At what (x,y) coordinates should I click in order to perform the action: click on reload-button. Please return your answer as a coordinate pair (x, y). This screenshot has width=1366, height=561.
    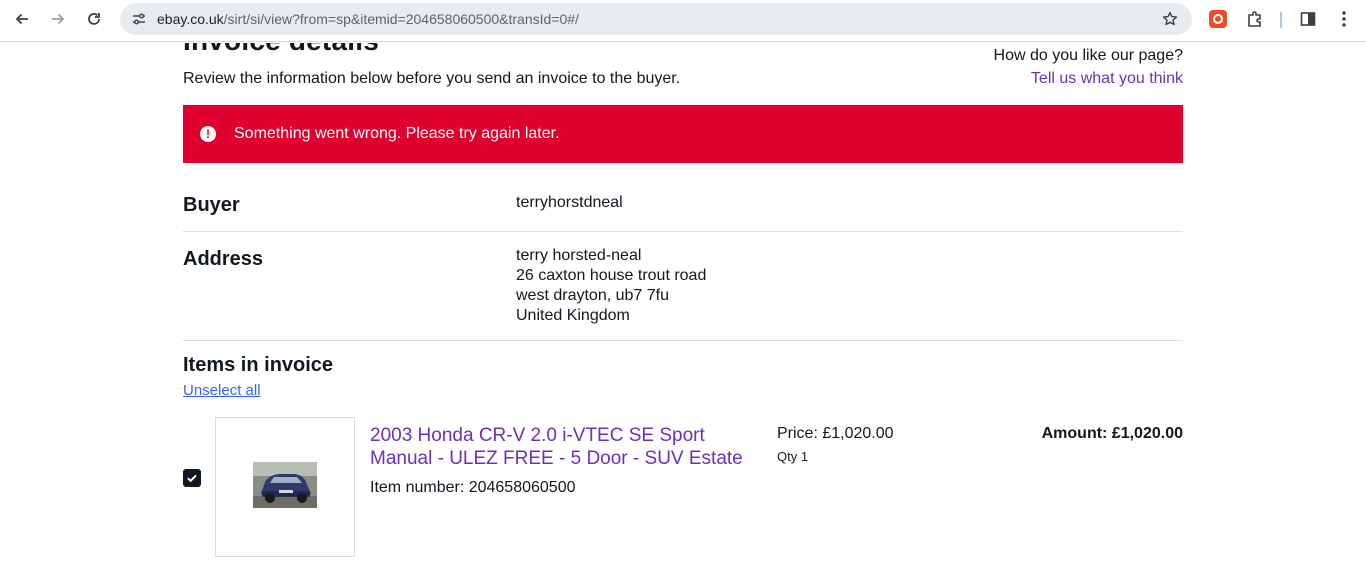
    Looking at the image, I should click on (94, 19).